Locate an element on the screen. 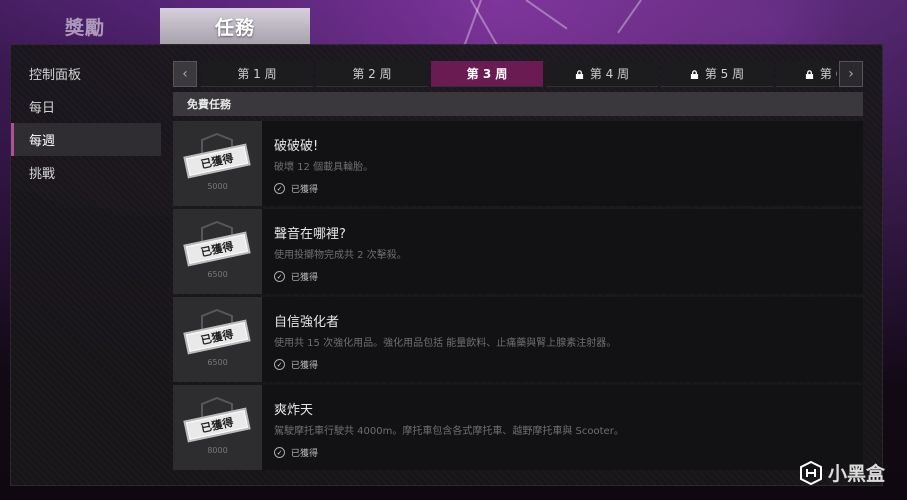 Image resolution: width=907 pixels, height=500 pixels. mission-info: 聲音在哪裡? 使用投擲物完成共 2 次擊殺。 ✓ 已獲得 is located at coordinates (334, 251).